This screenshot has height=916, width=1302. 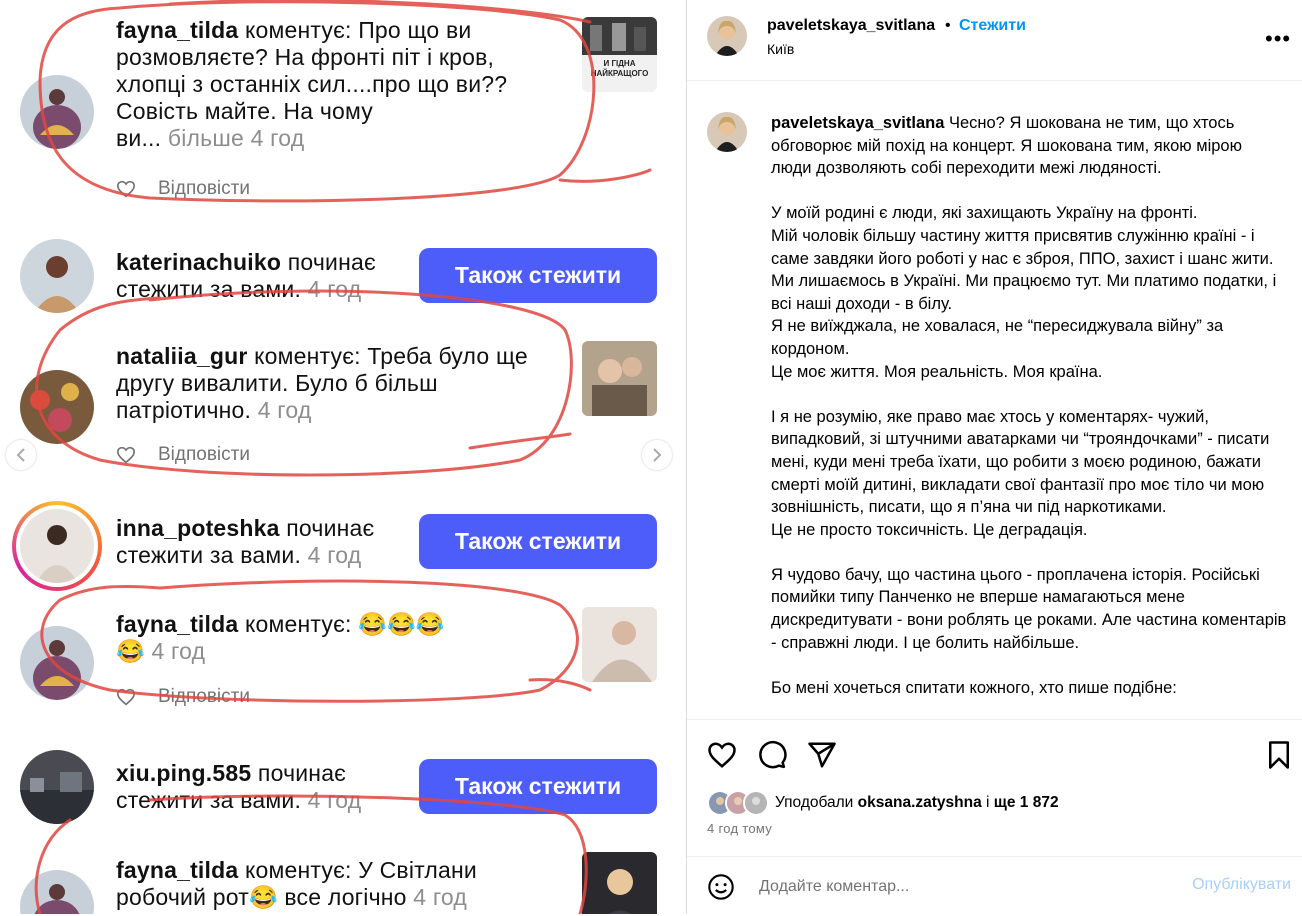 I want to click on post-time: 4 год тому, so click(x=739, y=828).